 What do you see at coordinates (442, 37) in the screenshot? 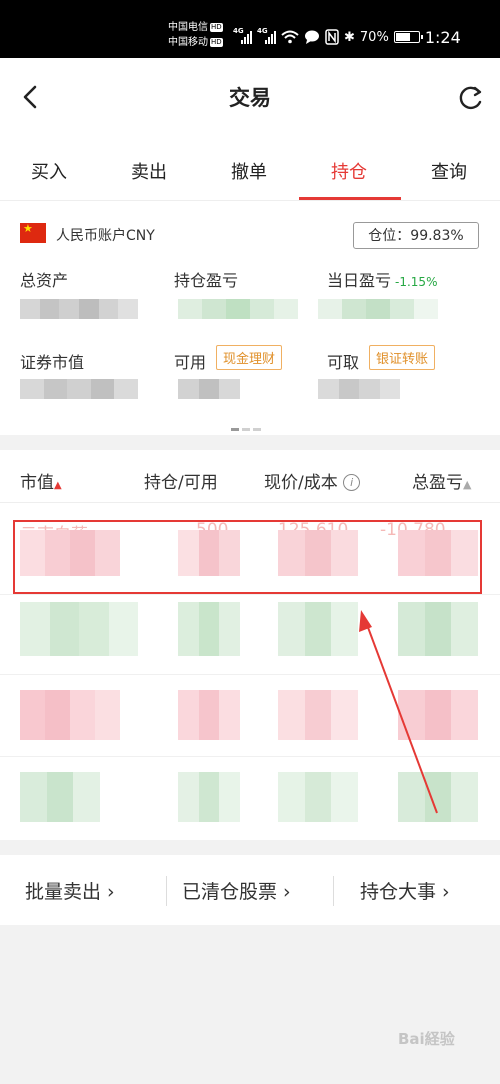
I see `clock: 1:24` at bounding box center [442, 37].